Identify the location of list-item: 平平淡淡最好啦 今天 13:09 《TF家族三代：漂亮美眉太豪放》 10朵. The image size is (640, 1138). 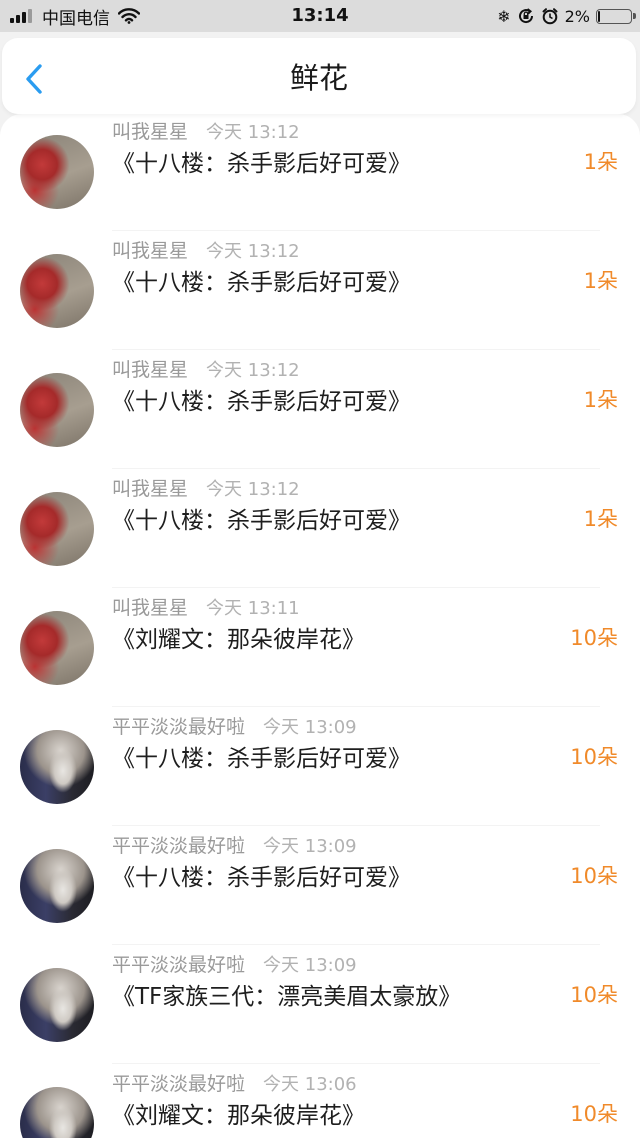
(320, 1004).